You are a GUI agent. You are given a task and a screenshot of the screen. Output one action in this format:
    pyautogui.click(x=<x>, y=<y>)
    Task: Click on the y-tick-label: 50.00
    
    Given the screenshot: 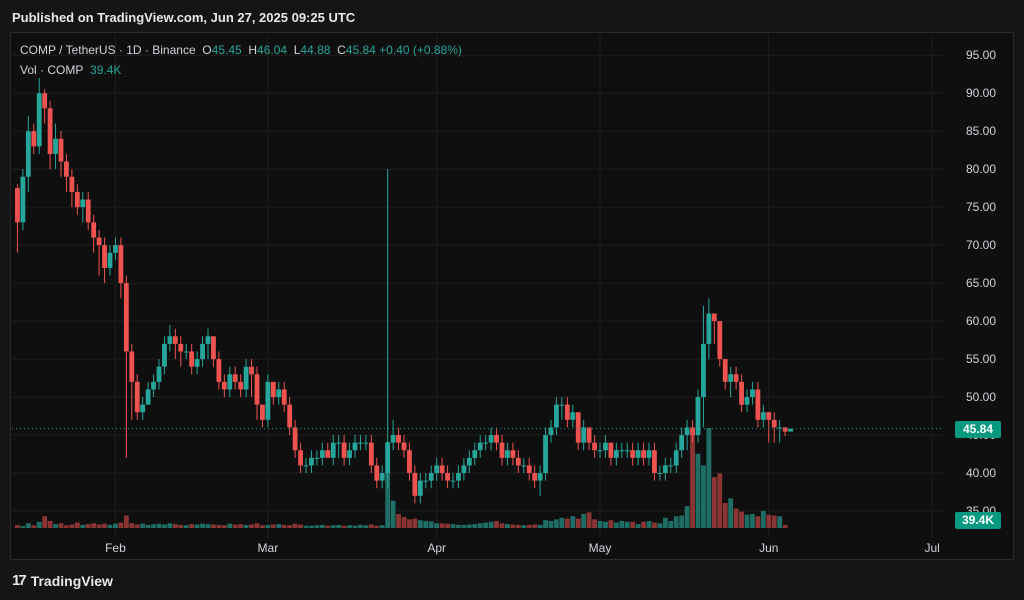 What is the action you would take?
    pyautogui.click(x=981, y=397)
    